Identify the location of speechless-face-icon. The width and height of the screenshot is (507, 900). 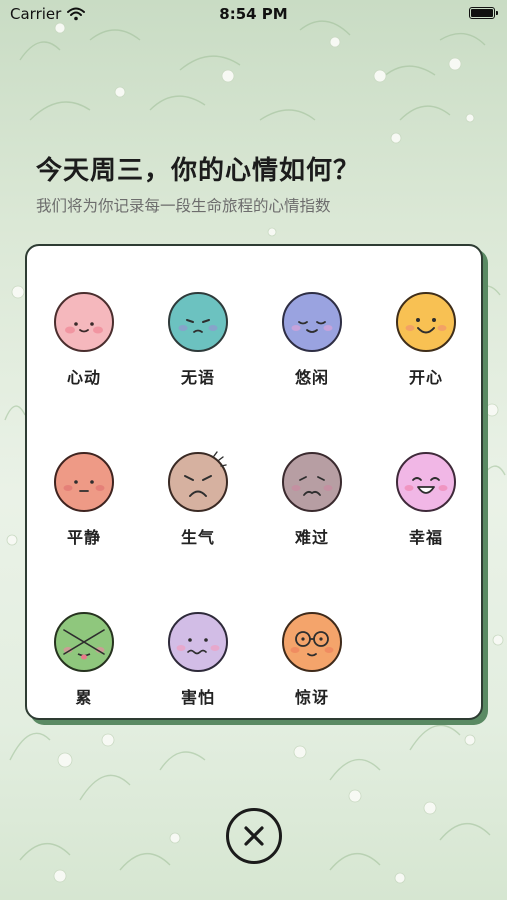
(198, 322).